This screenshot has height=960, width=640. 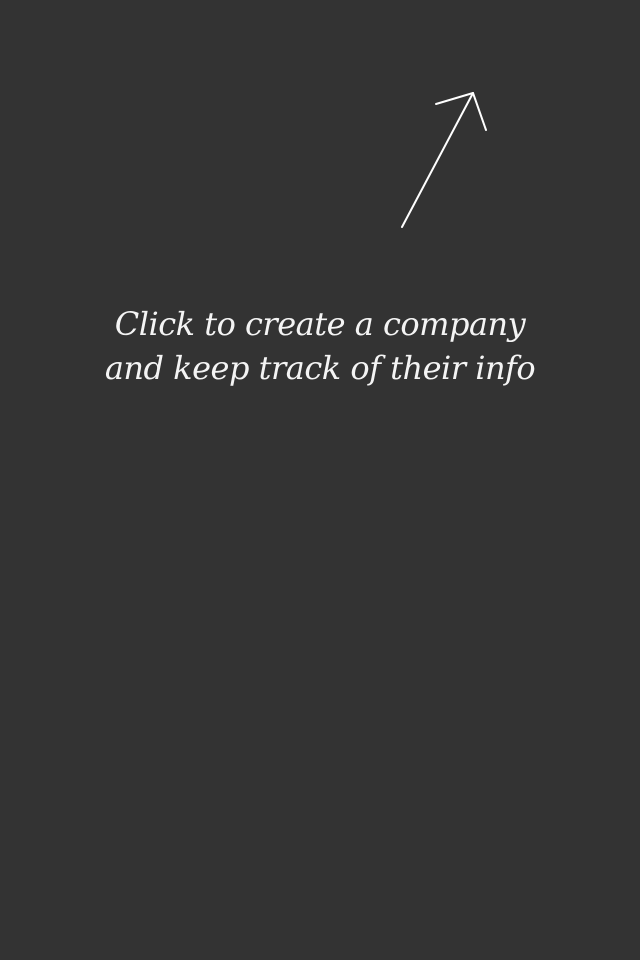 I want to click on hint-line-1: Click to create a company, so click(x=320, y=324).